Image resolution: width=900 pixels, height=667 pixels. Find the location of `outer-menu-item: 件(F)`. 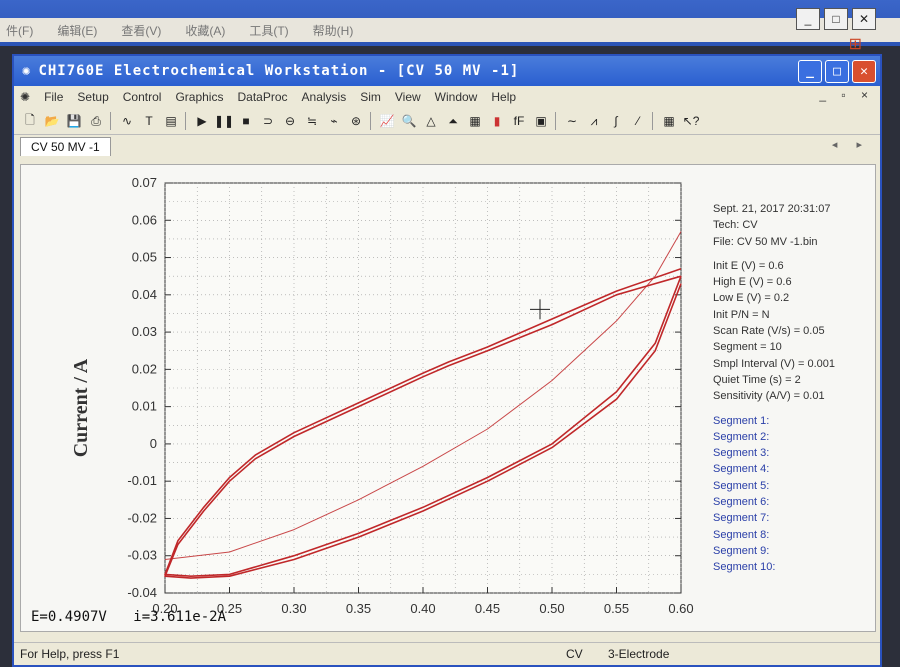

outer-menu-item: 件(F) is located at coordinates (19, 30).